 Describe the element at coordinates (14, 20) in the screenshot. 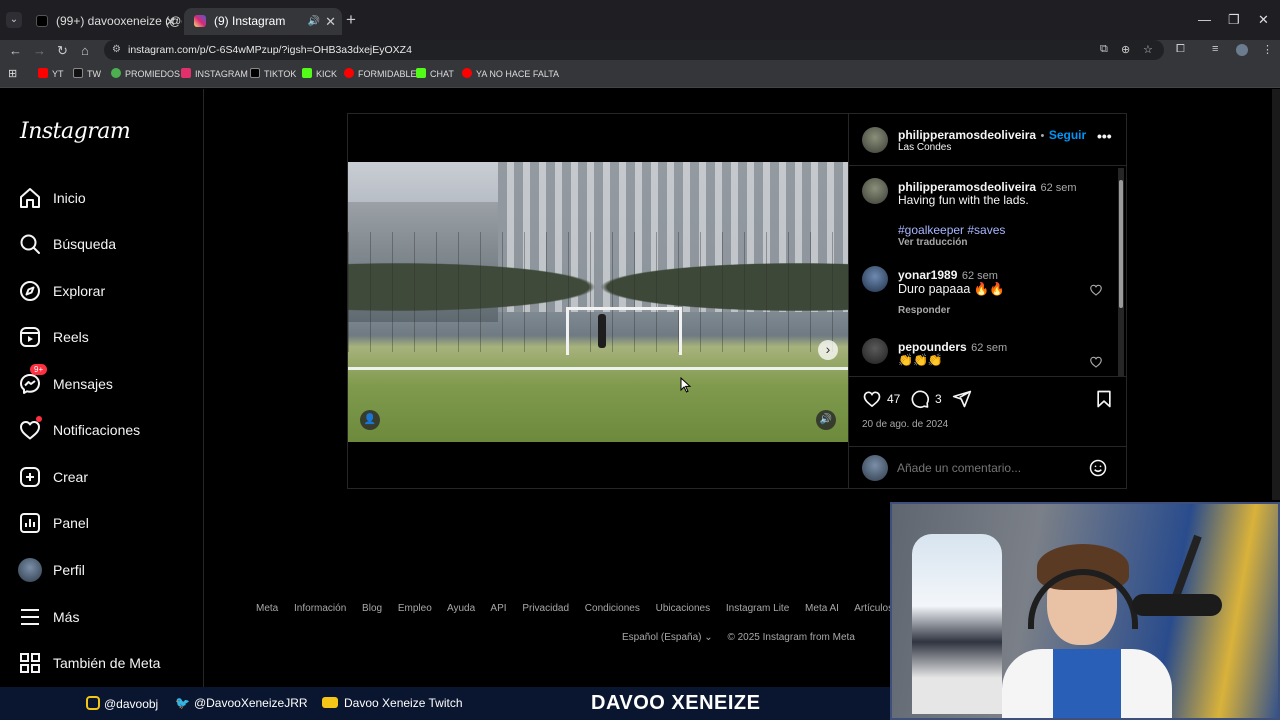

I see `tab-search-button: ⌄` at that location.